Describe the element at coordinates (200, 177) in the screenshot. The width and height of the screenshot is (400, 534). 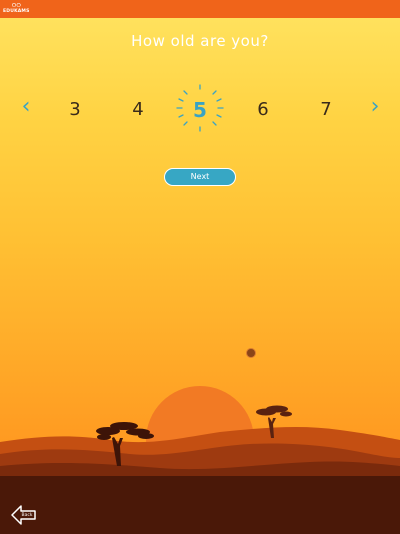
I see `next-button: Next` at that location.